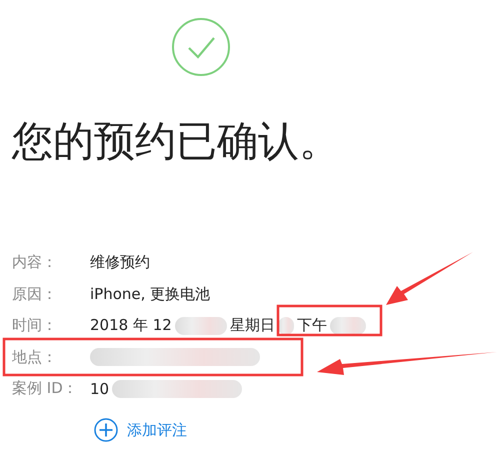  Describe the element at coordinates (252, 326) in the screenshot. I see `detail-value: 星期日` at that location.